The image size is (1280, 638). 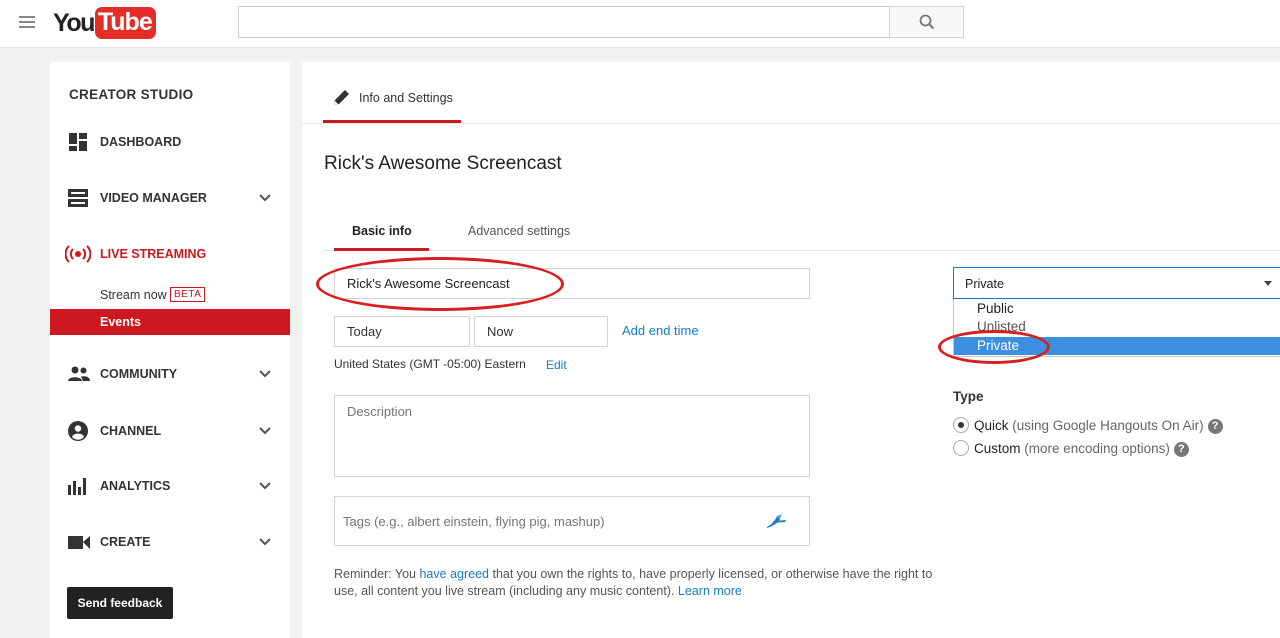 I want to click on guide-menu-icon, so click(x=27, y=23).